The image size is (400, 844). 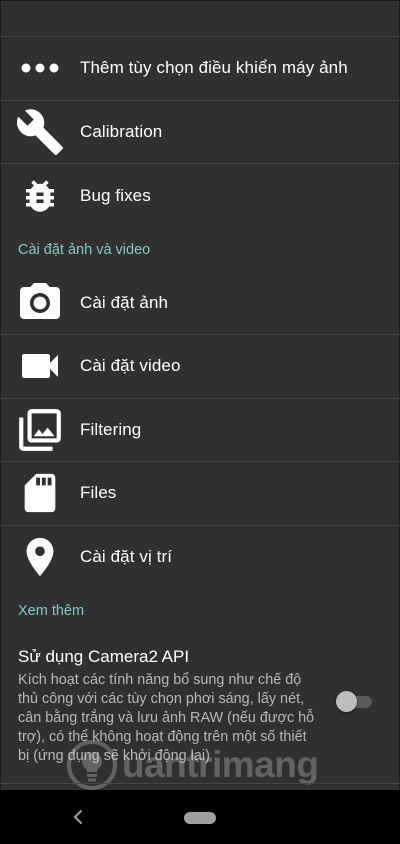 I want to click on menu-item-photo-settings: Cài đặt ảnh, so click(x=200, y=303).